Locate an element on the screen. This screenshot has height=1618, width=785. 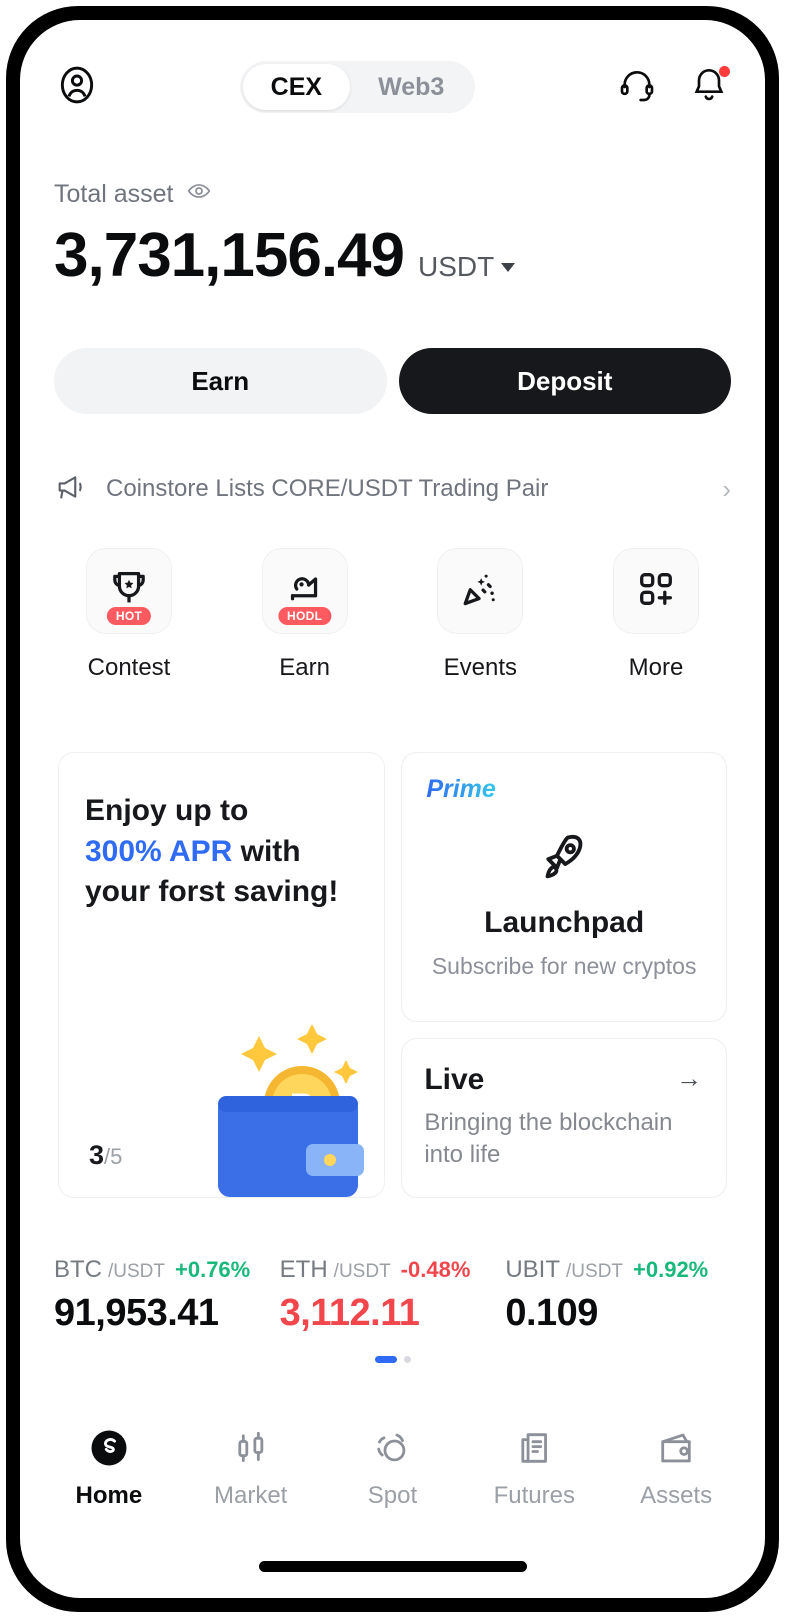
quick-action-more: More is located at coordinates (656, 615).